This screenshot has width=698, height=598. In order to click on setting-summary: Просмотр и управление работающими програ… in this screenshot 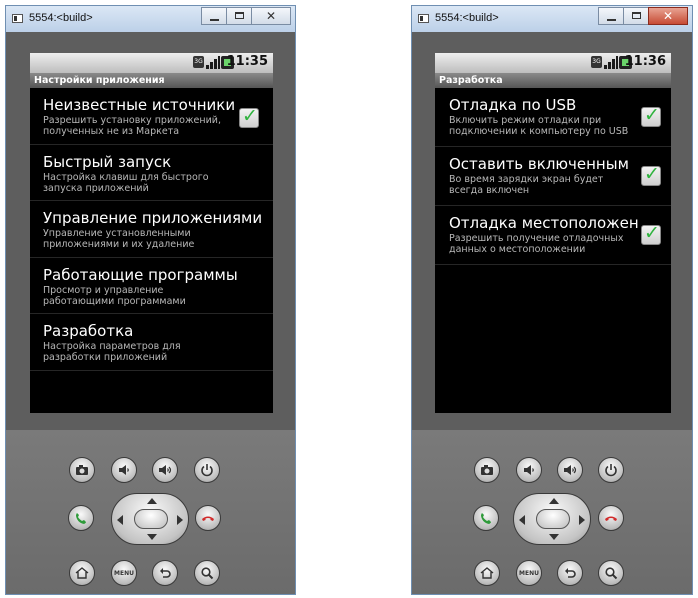, I will do `click(114, 295)`.